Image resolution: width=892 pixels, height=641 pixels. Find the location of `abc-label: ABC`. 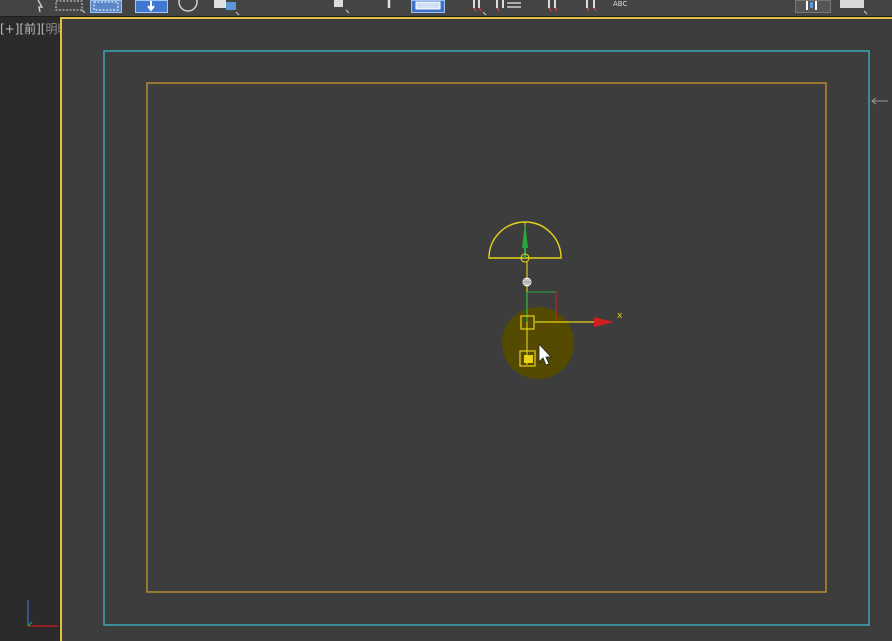

abc-label: ABC is located at coordinates (620, 4).